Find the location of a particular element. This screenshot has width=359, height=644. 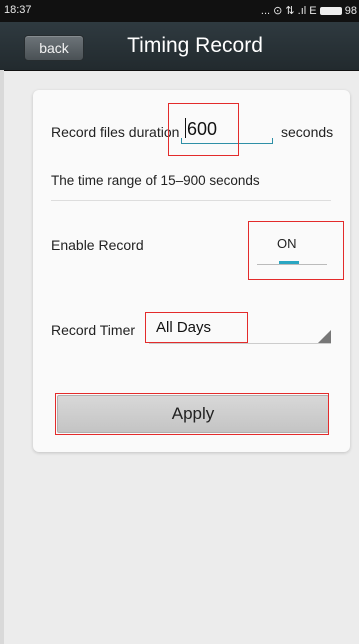

duration-label: Record files duration is located at coordinates (115, 132).